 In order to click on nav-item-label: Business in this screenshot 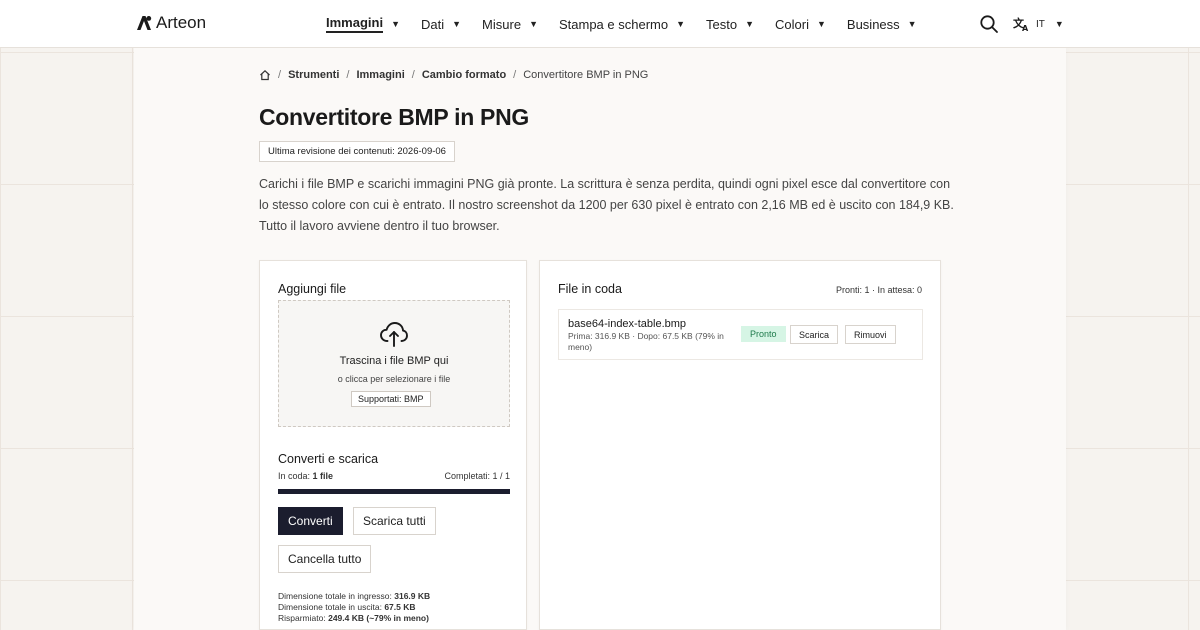, I will do `click(873, 24)`.